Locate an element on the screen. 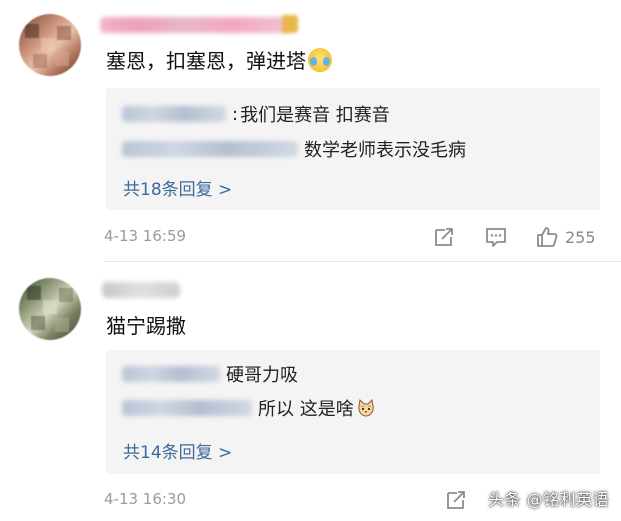 The image size is (621, 521). comment-text: 猫宁踢撒 is located at coordinates (146, 326).